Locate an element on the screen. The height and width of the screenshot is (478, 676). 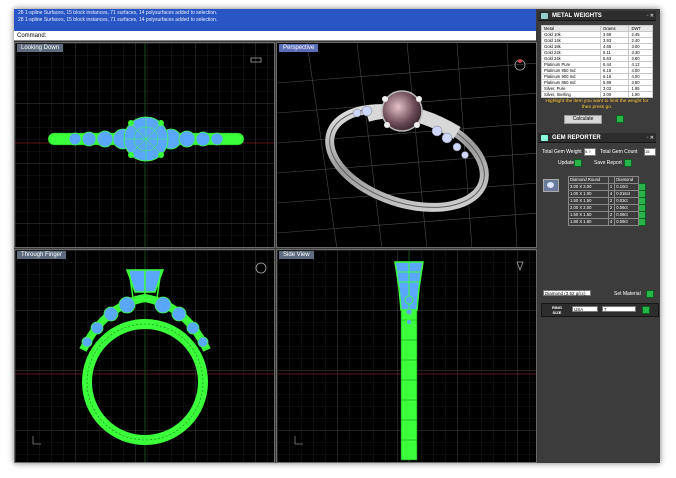
table-row: 1.50 X 1.50 2 0.03ct is located at coordinates (607, 201).